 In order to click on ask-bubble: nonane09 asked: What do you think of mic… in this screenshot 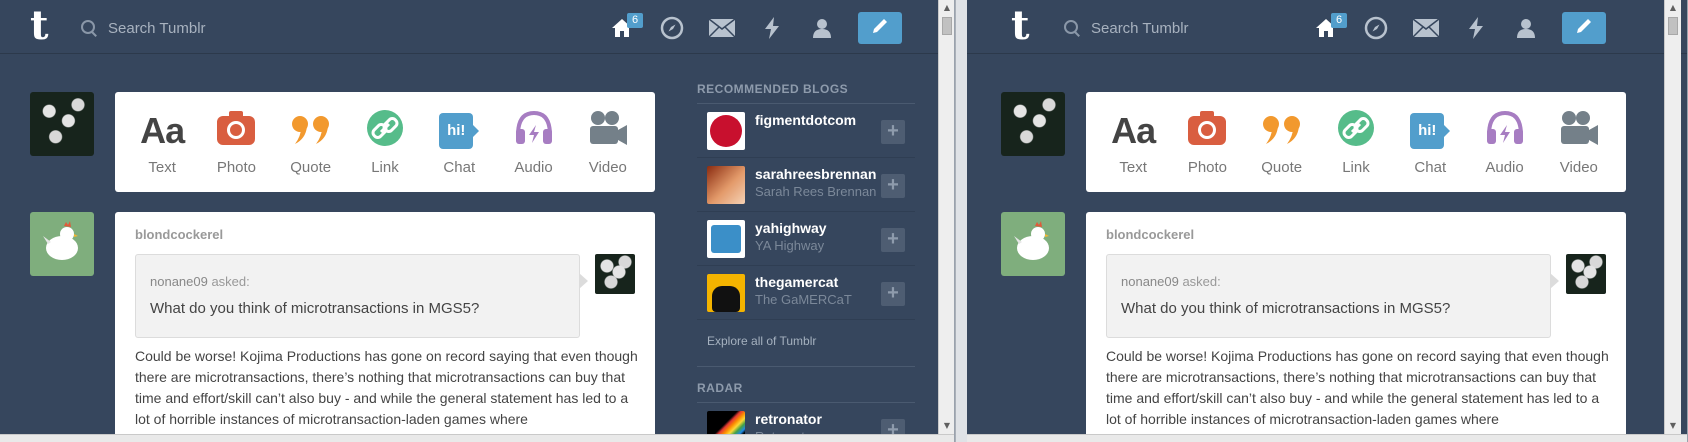, I will do `click(361, 296)`.